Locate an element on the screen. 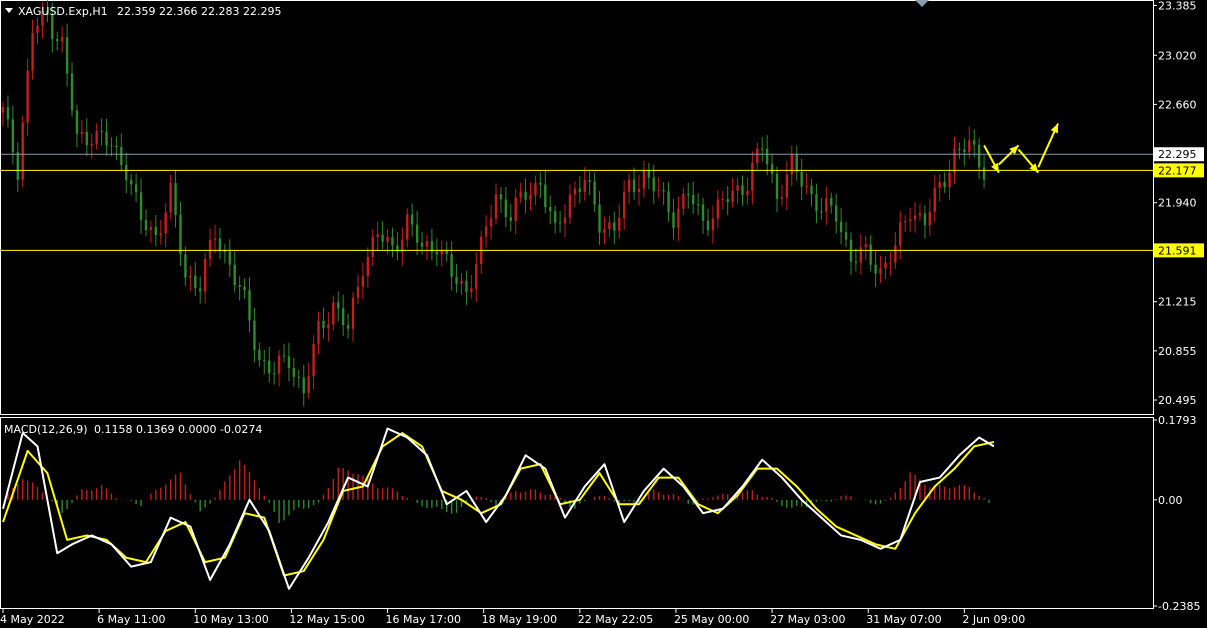 The width and height of the screenshot is (1207, 628). symbol-menu-triangle-icon is located at coordinates (9, 10).